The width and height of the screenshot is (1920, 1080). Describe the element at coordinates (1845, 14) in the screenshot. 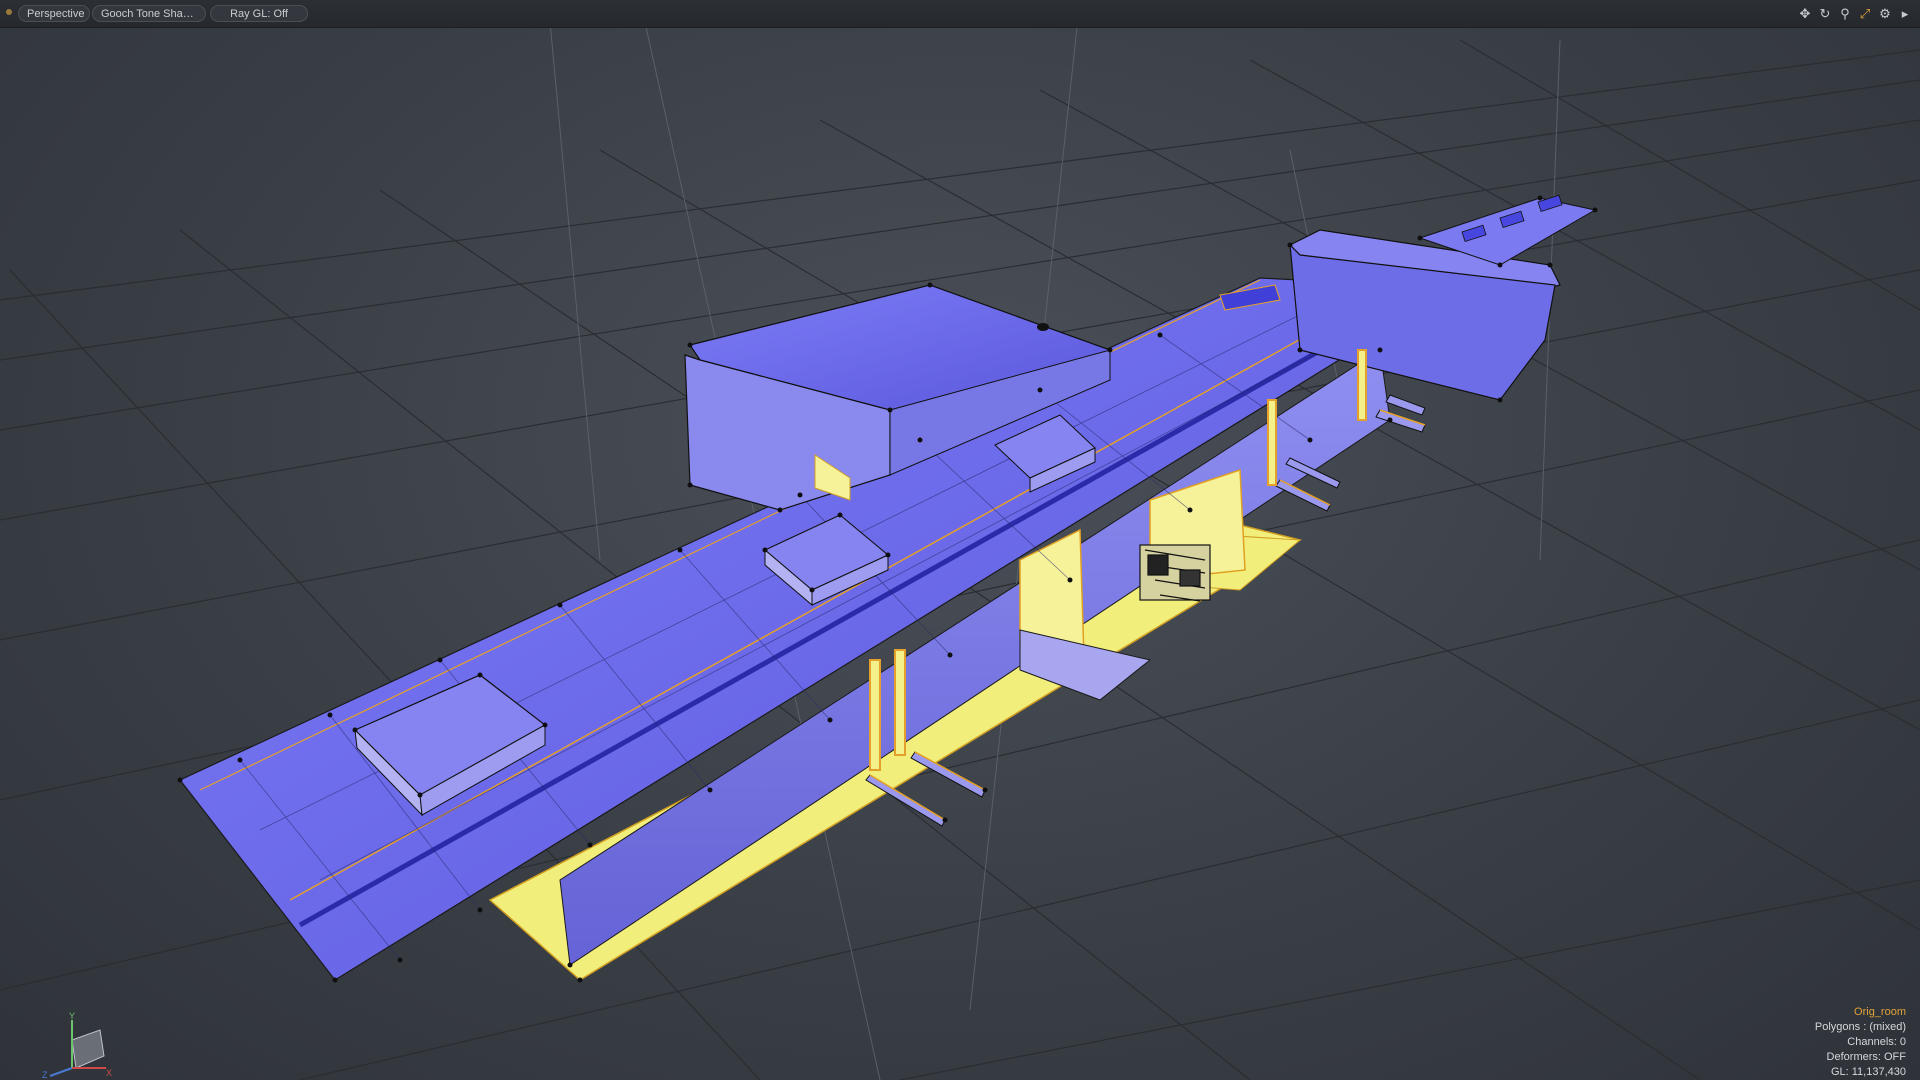

I see `zoom-view-icon: ⚲` at that location.